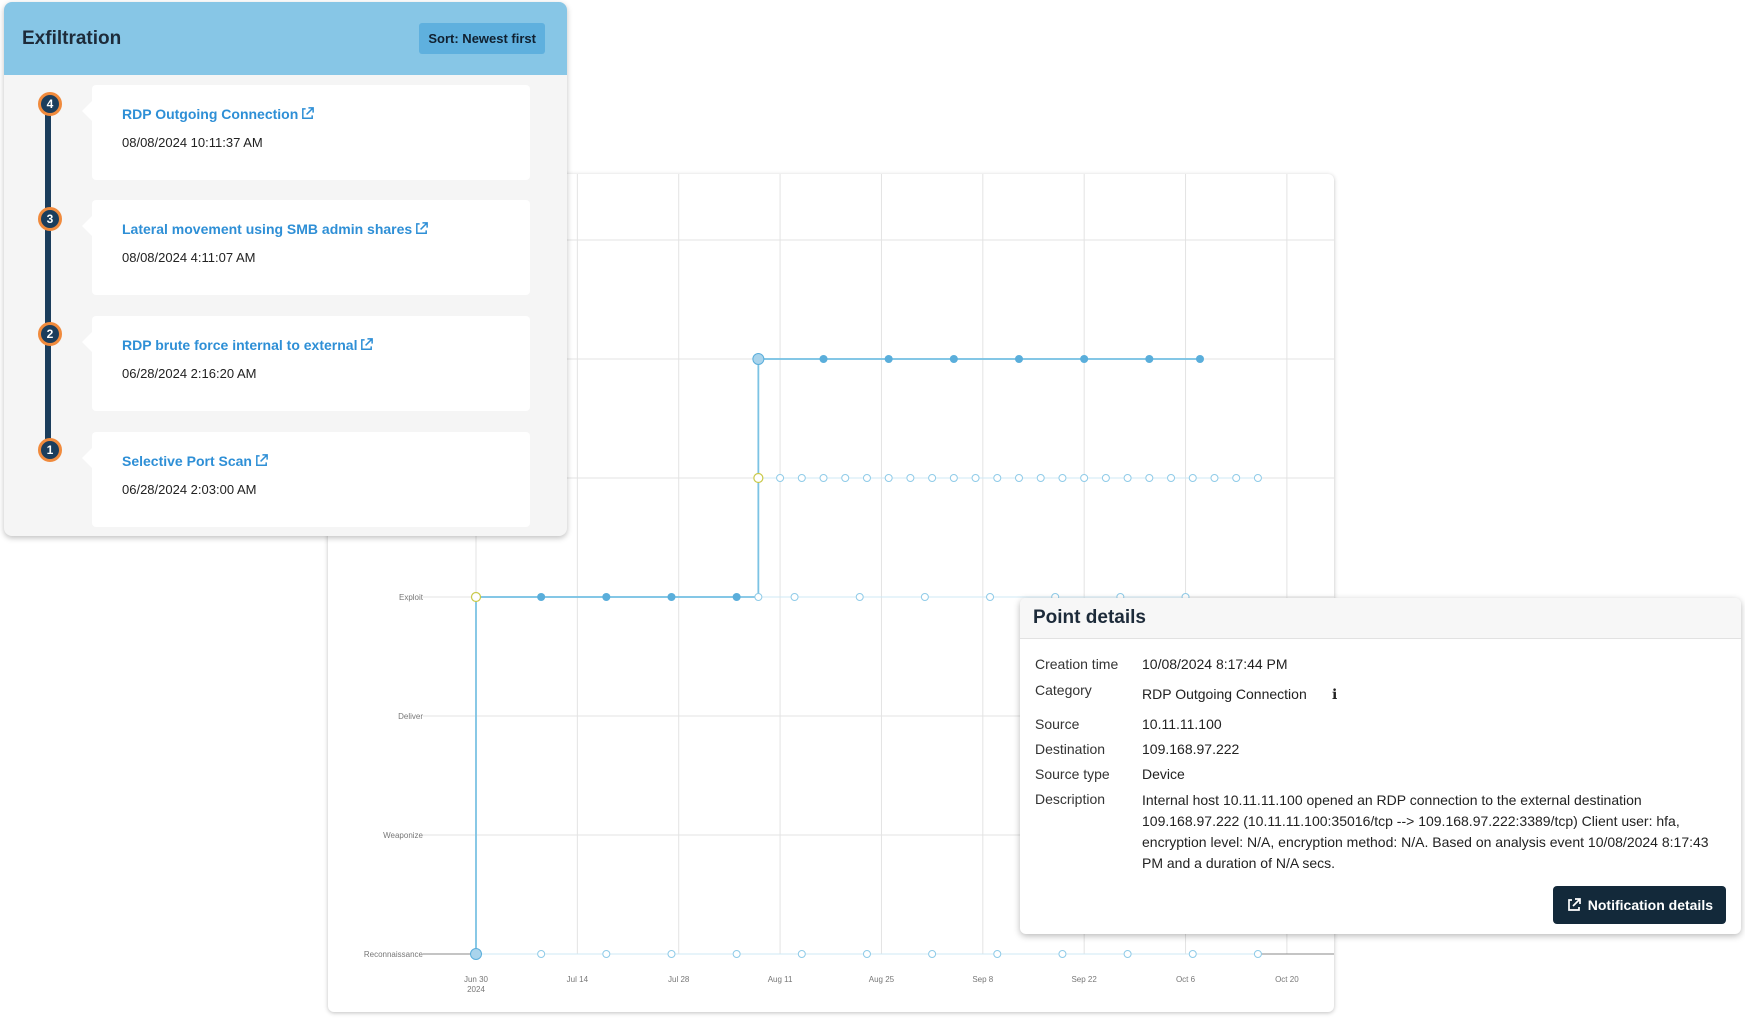 This screenshot has width=1745, height=1018. I want to click on timeline-header: Exfiltration Sort: Newest first, so click(285, 38).